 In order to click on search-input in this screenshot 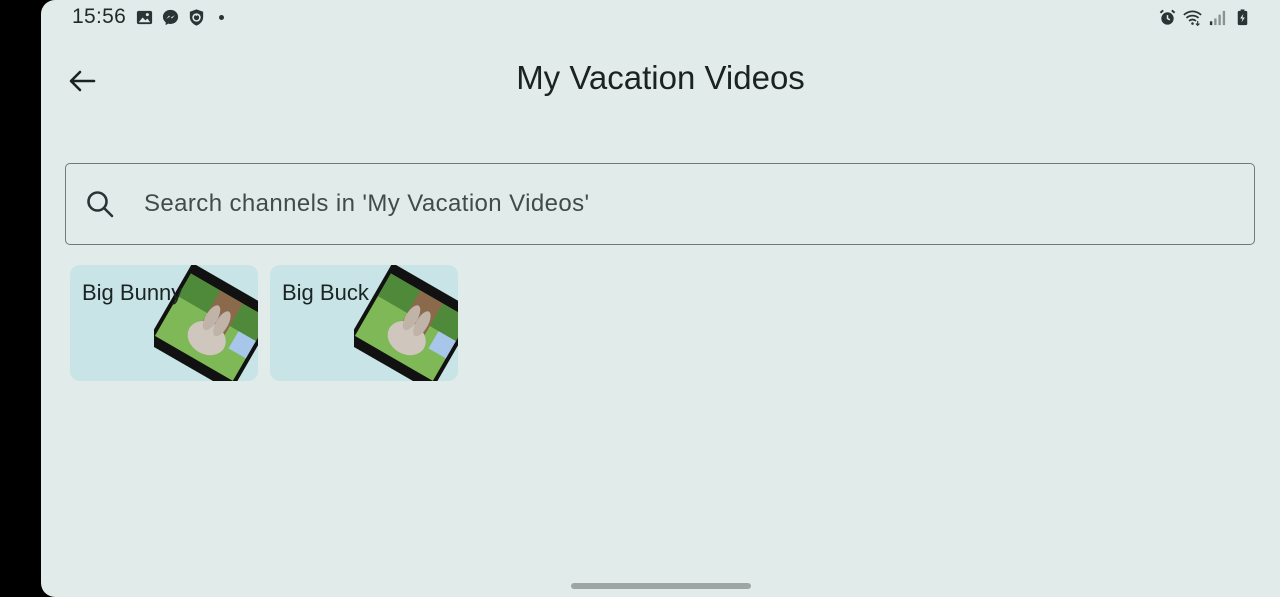, I will do `click(684, 204)`.